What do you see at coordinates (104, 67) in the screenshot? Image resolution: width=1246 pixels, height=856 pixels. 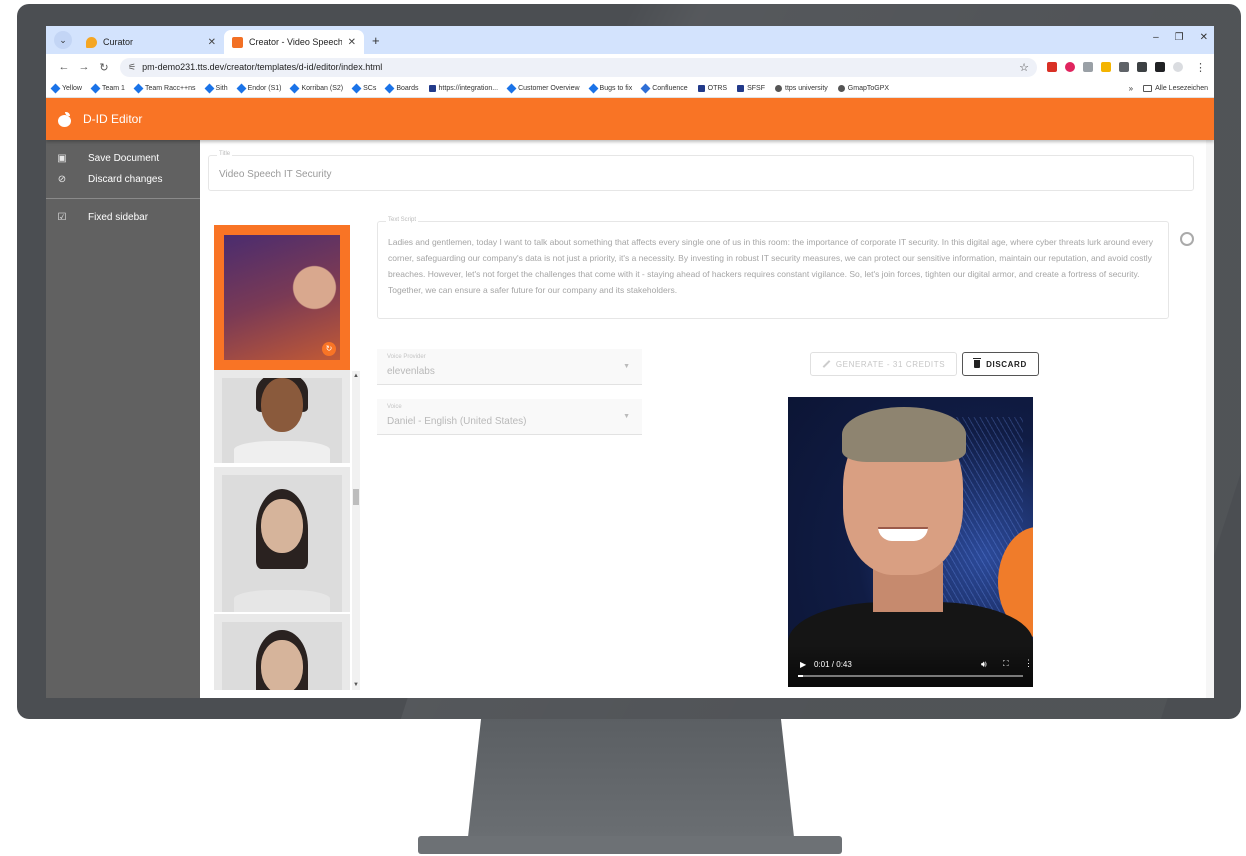 I see `reload-icon: ↻` at bounding box center [104, 67].